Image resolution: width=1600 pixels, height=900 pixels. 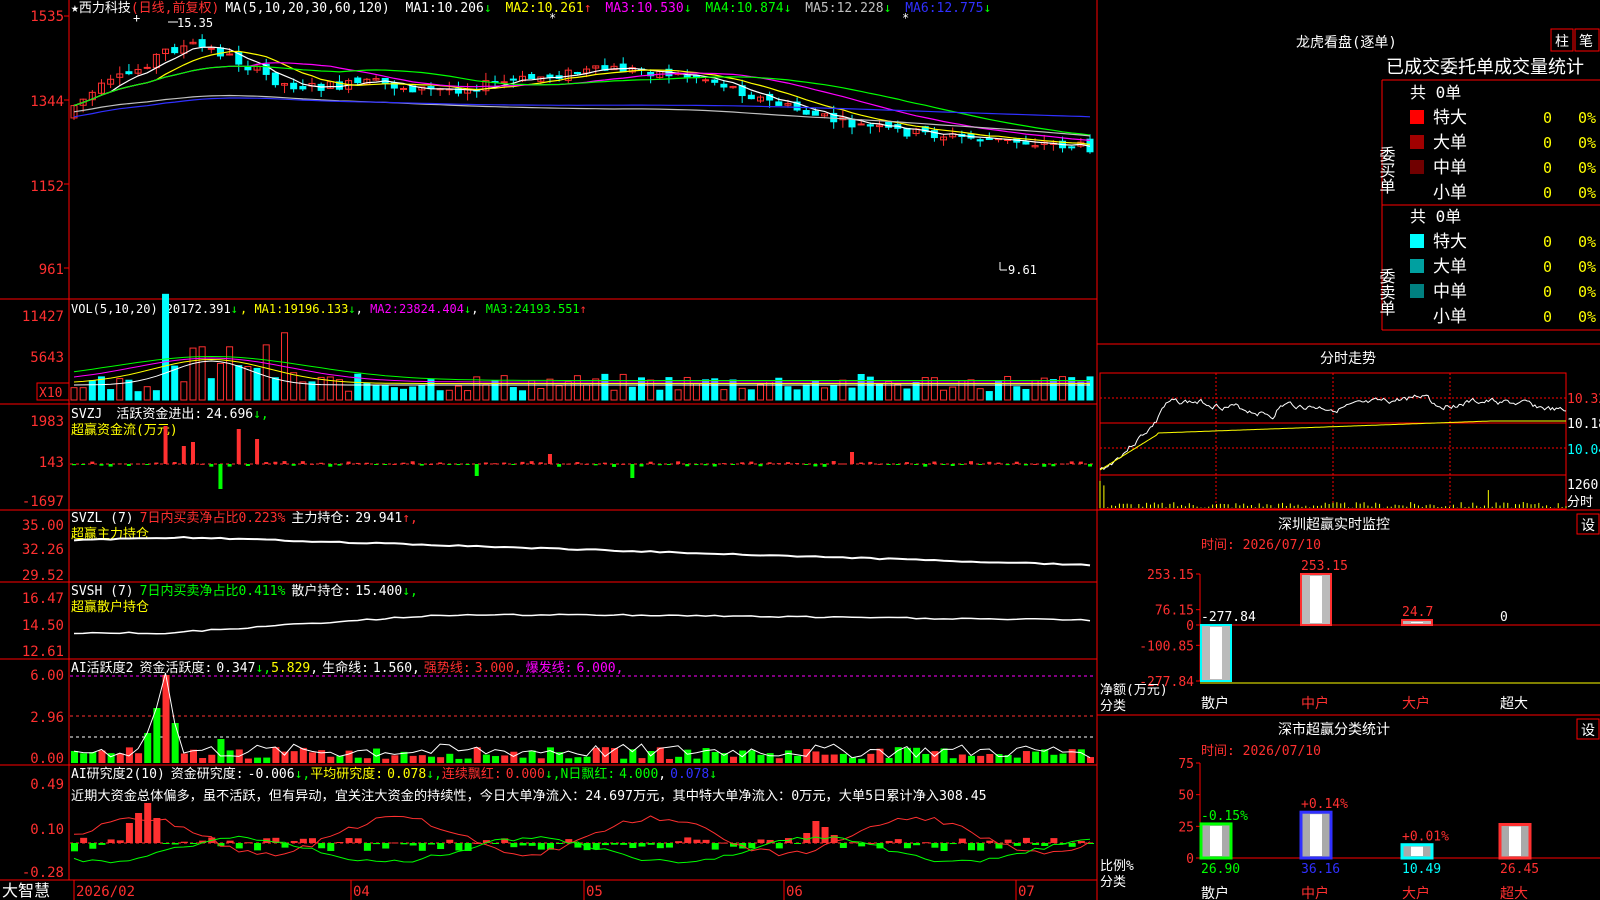 What do you see at coordinates (43, 317) in the screenshot?
I see `vol-tick: 11427` at bounding box center [43, 317].